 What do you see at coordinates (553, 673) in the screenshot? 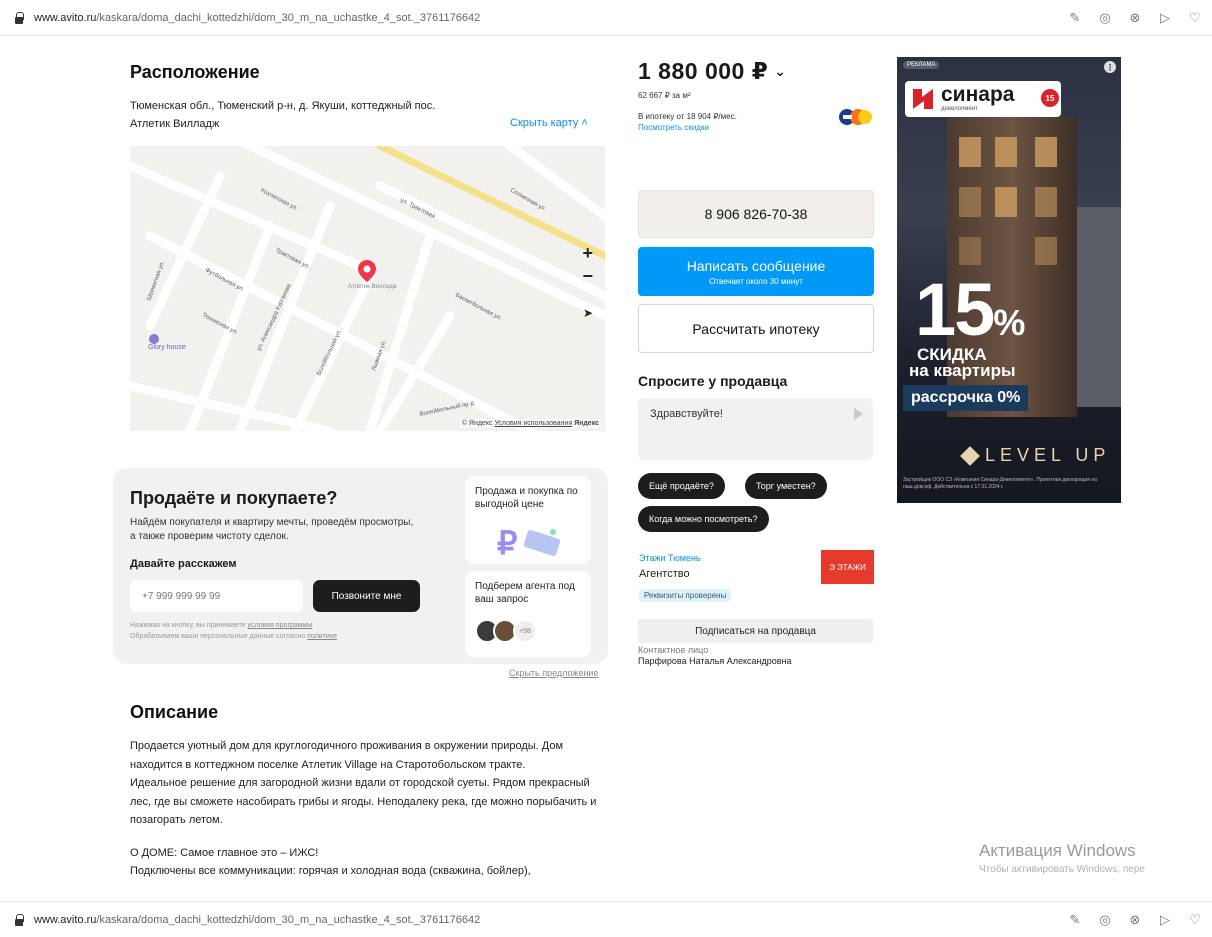
I see `hide-offer-link: Скрыть предложение` at bounding box center [553, 673].